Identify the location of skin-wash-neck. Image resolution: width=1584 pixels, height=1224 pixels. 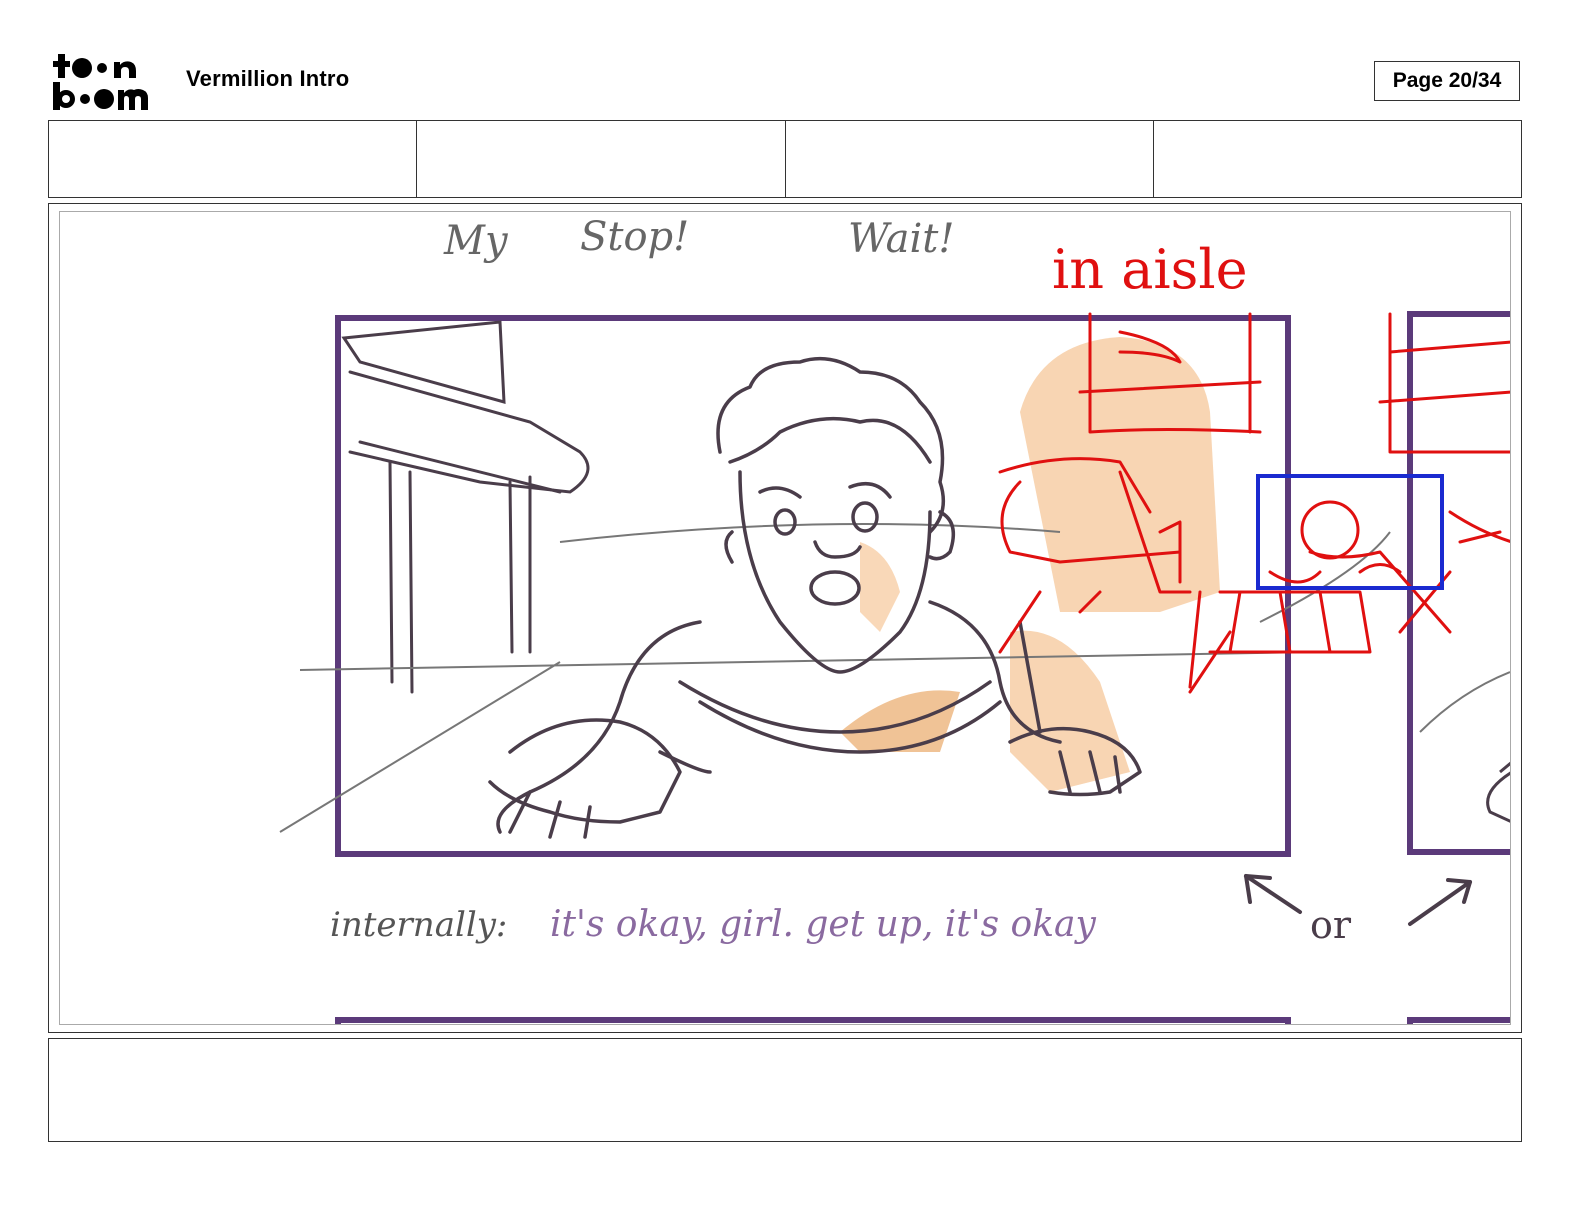
(900, 721).